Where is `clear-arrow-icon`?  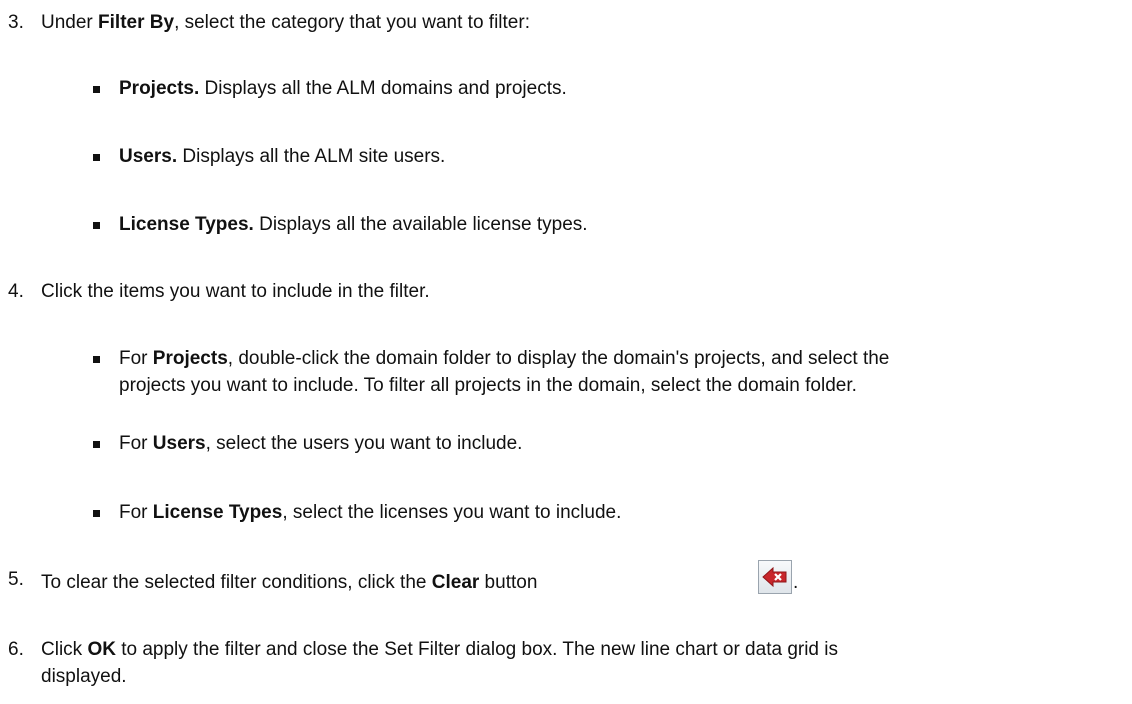
clear-arrow-icon is located at coordinates (774, 577).